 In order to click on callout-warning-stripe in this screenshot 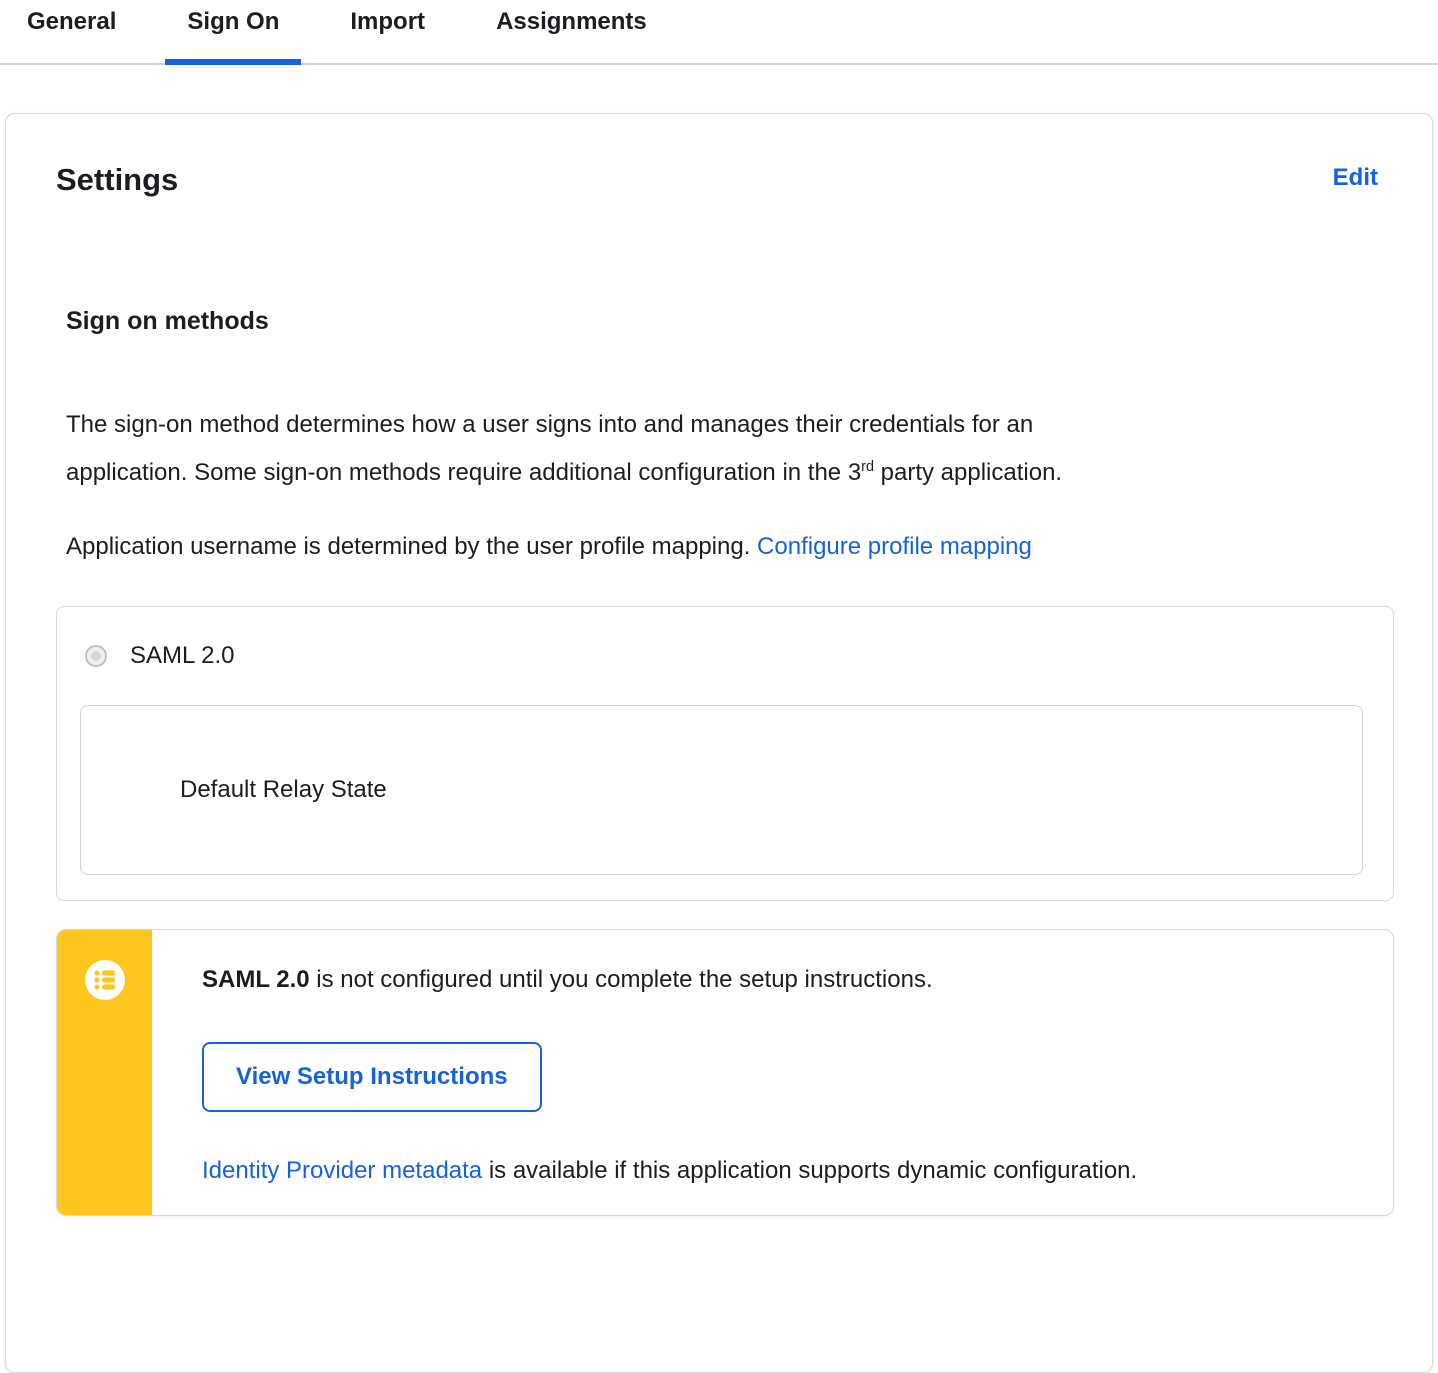, I will do `click(104, 1072)`.